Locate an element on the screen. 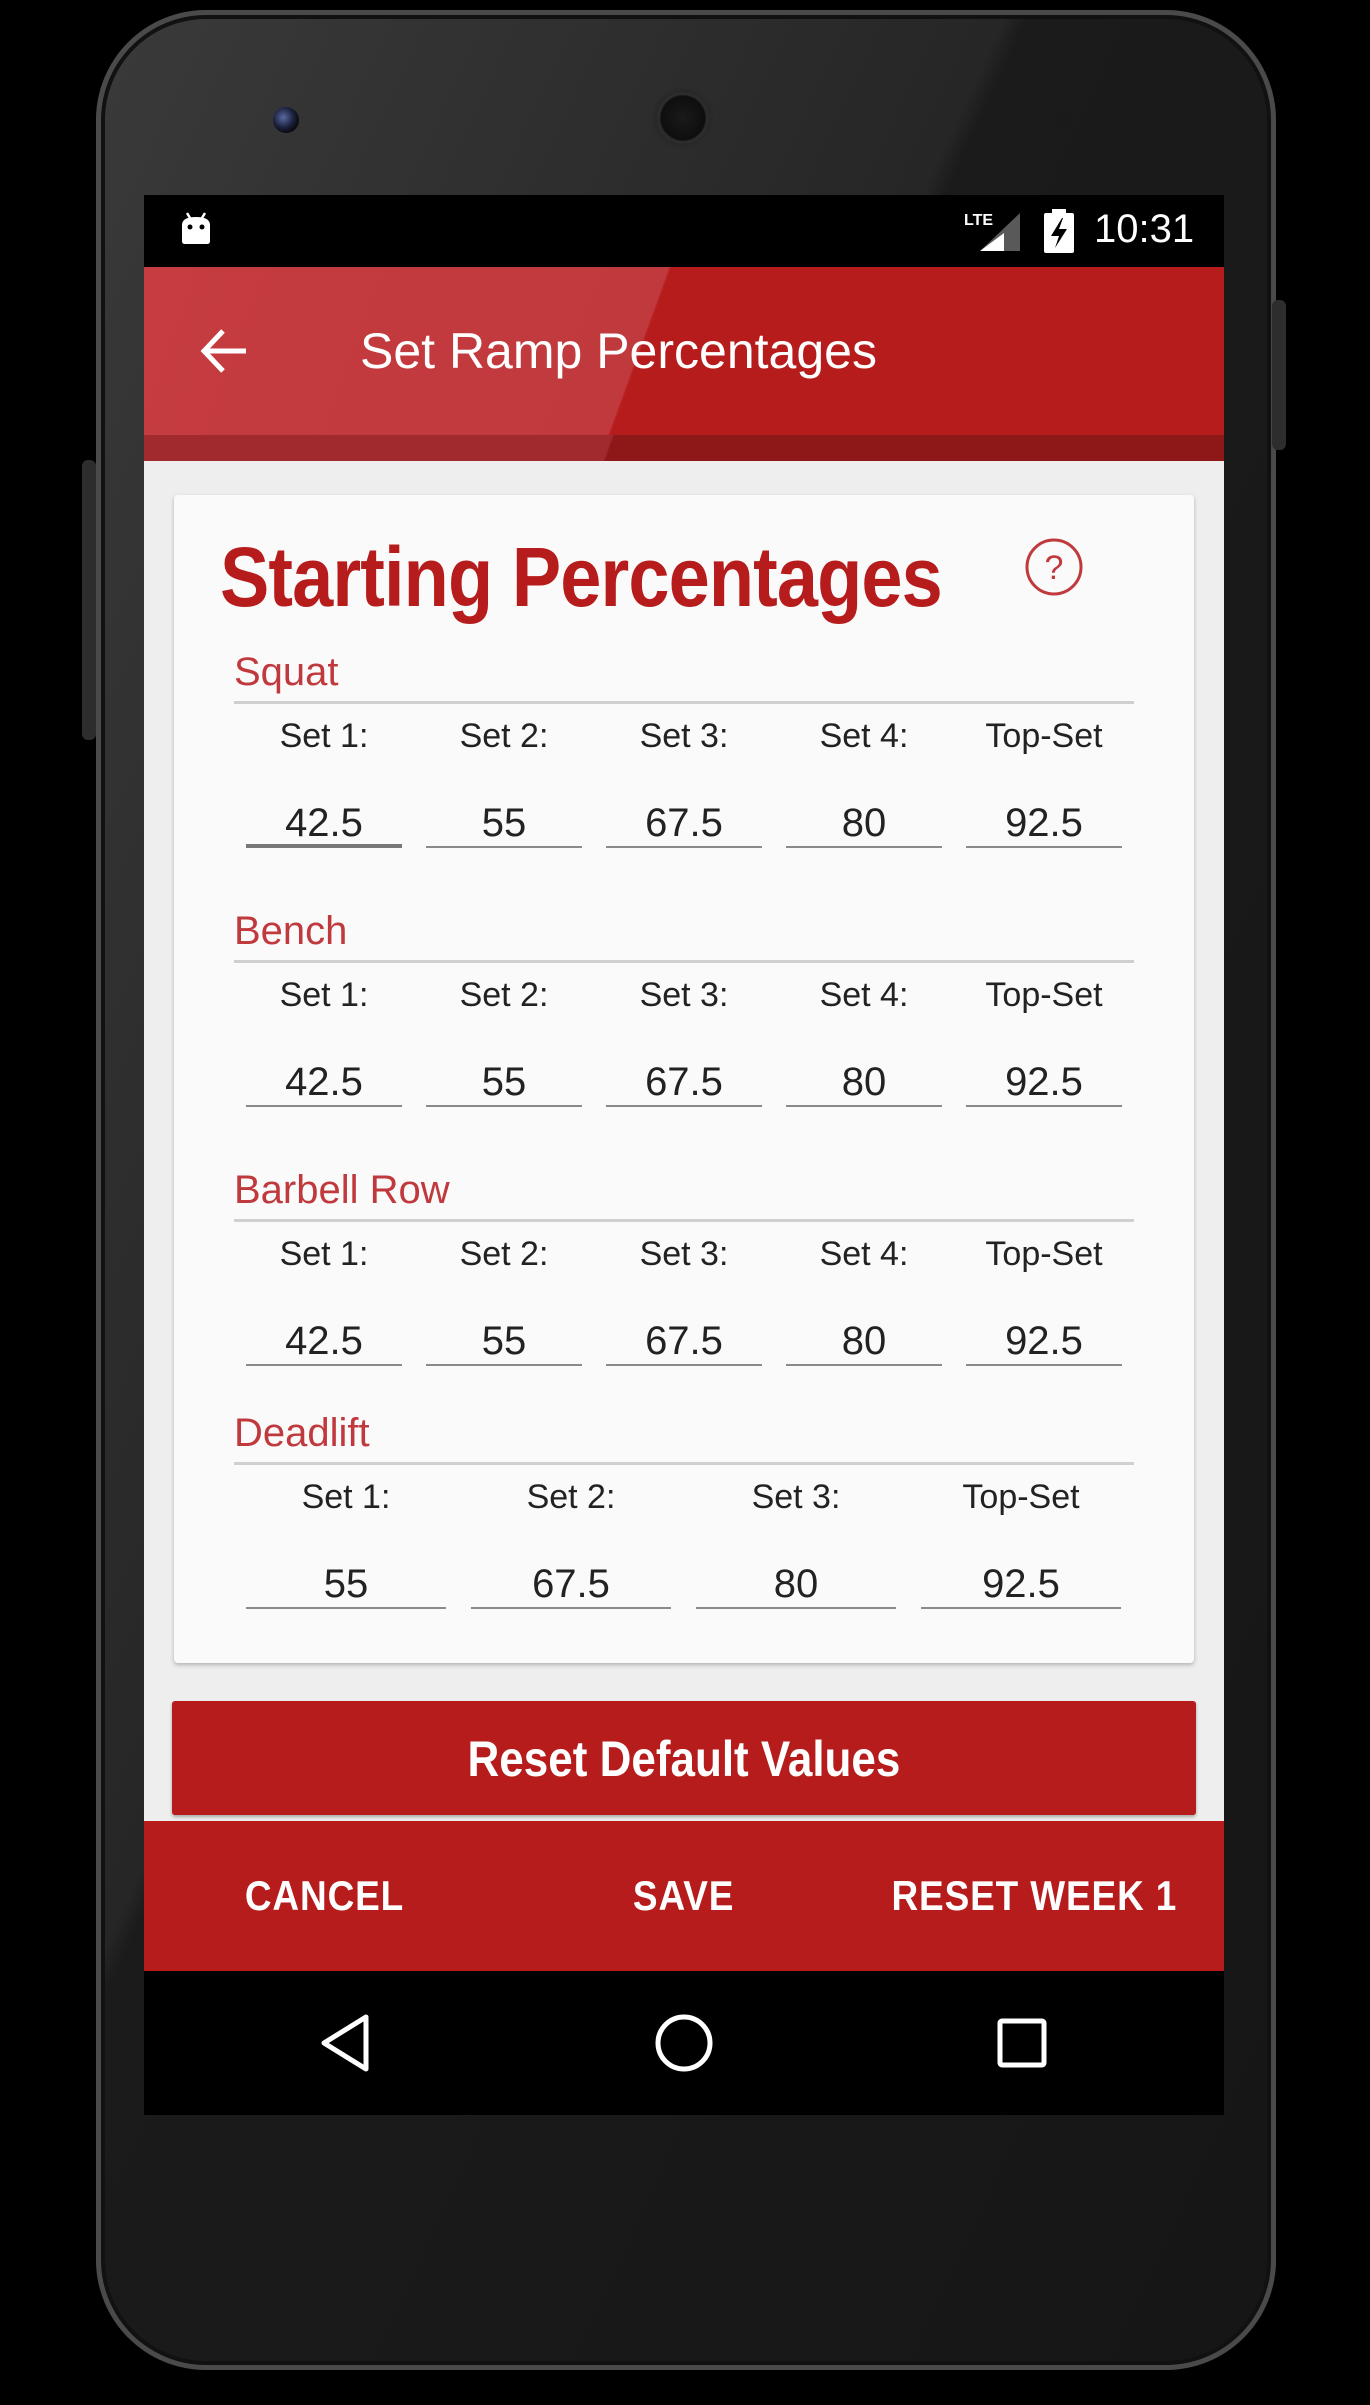 The image size is (1370, 2405). light-sensor is located at coordinates (1101, 117).